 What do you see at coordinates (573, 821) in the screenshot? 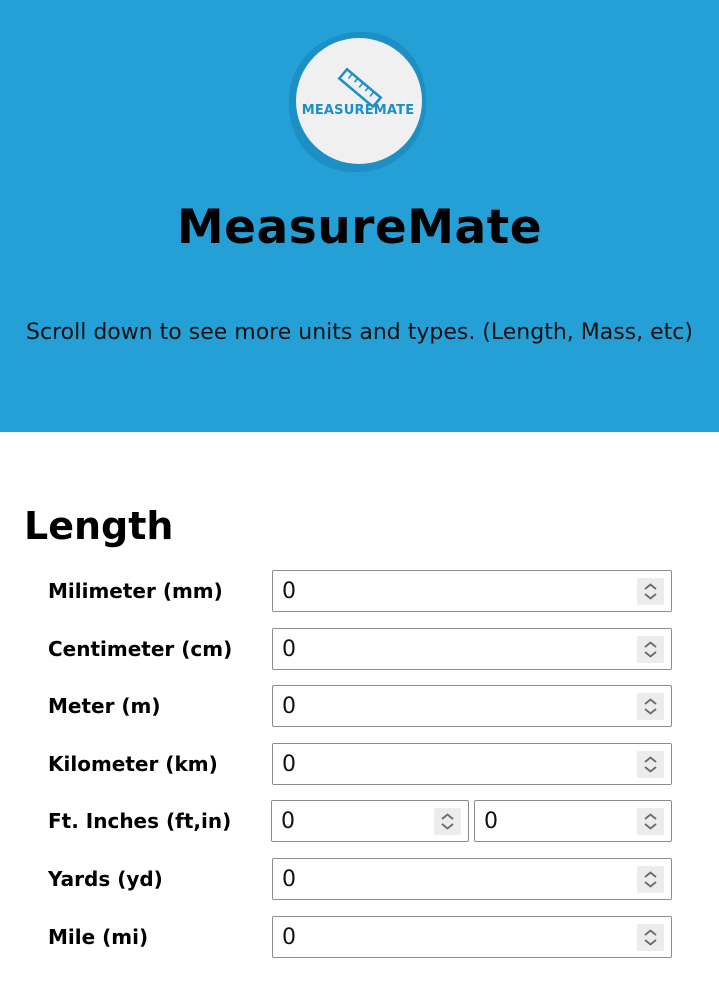
I see `inches-input: 0` at bounding box center [573, 821].